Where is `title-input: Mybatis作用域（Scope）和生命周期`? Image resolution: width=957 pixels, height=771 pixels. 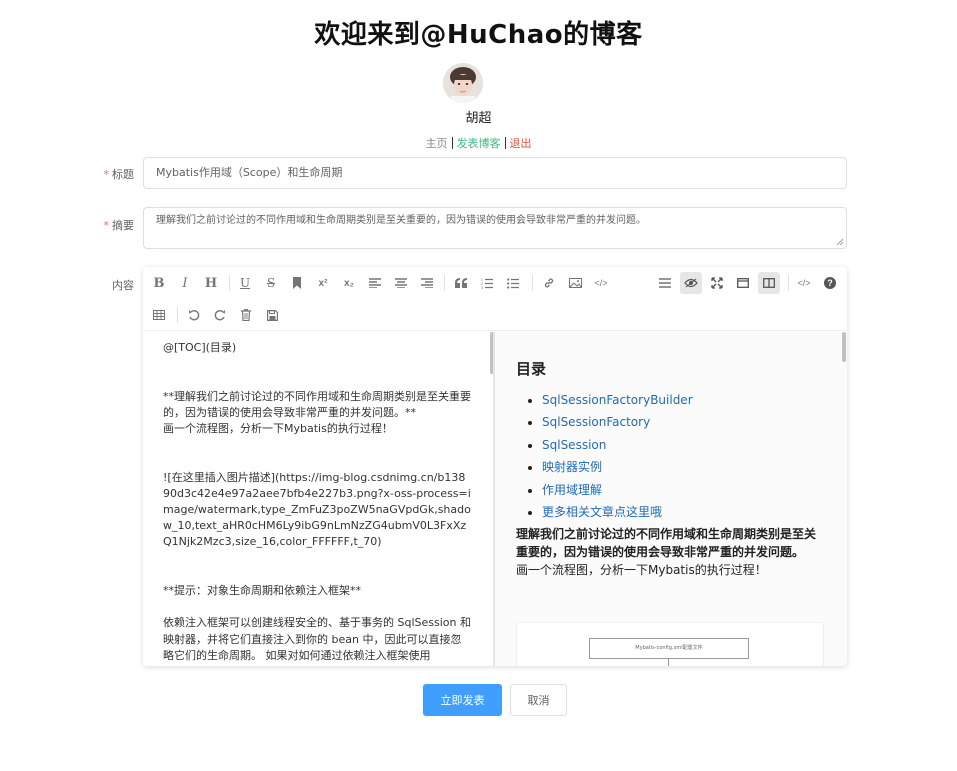
title-input: Mybatis作用域（Scope）和生命周期 is located at coordinates (495, 173).